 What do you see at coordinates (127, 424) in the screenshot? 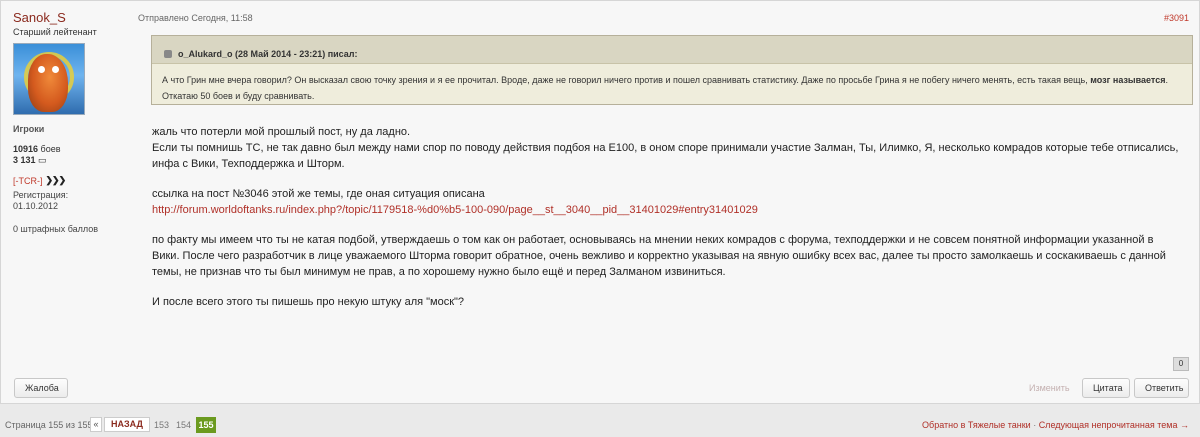
I see `back-page-button: НАЗАД` at bounding box center [127, 424].